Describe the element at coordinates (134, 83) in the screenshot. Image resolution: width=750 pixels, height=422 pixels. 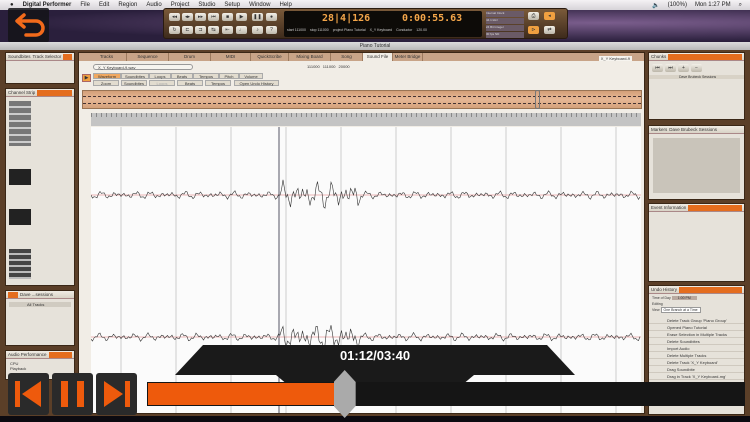
I see `soundbites-menu: Soundbites` at that location.